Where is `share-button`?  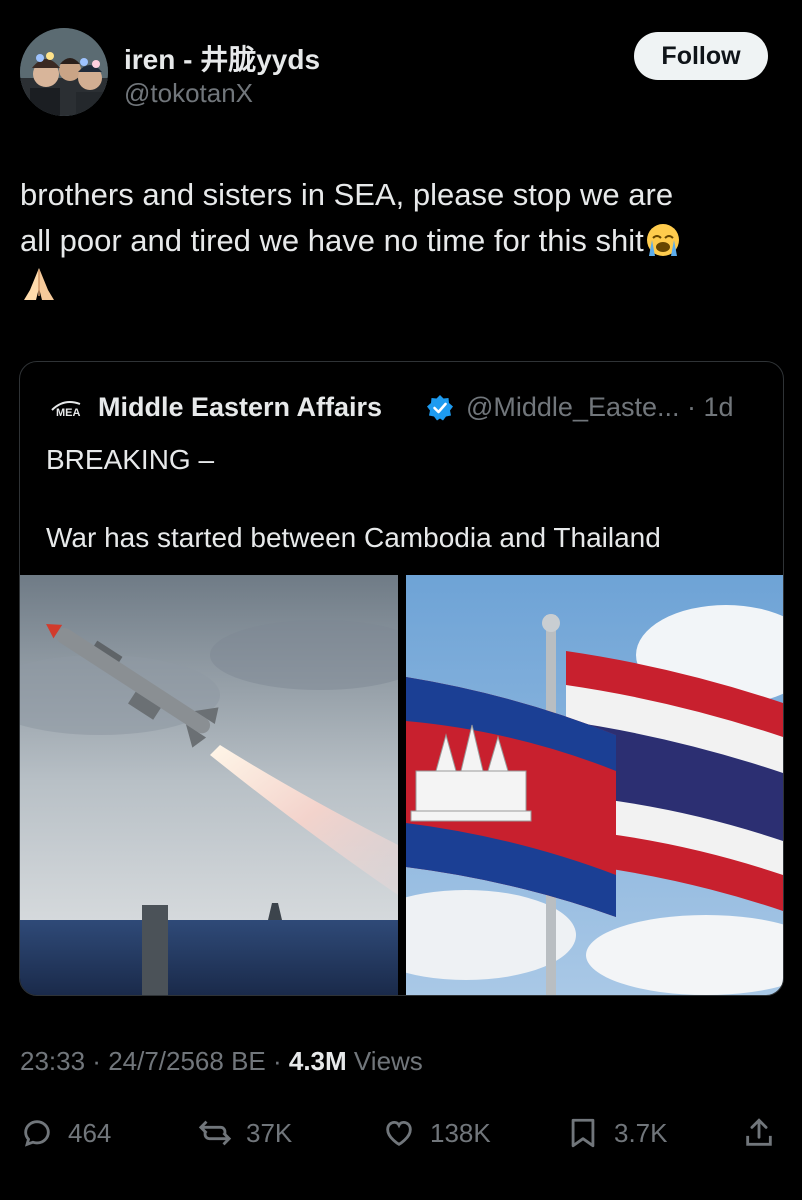
share-button is located at coordinates (766, 1133).